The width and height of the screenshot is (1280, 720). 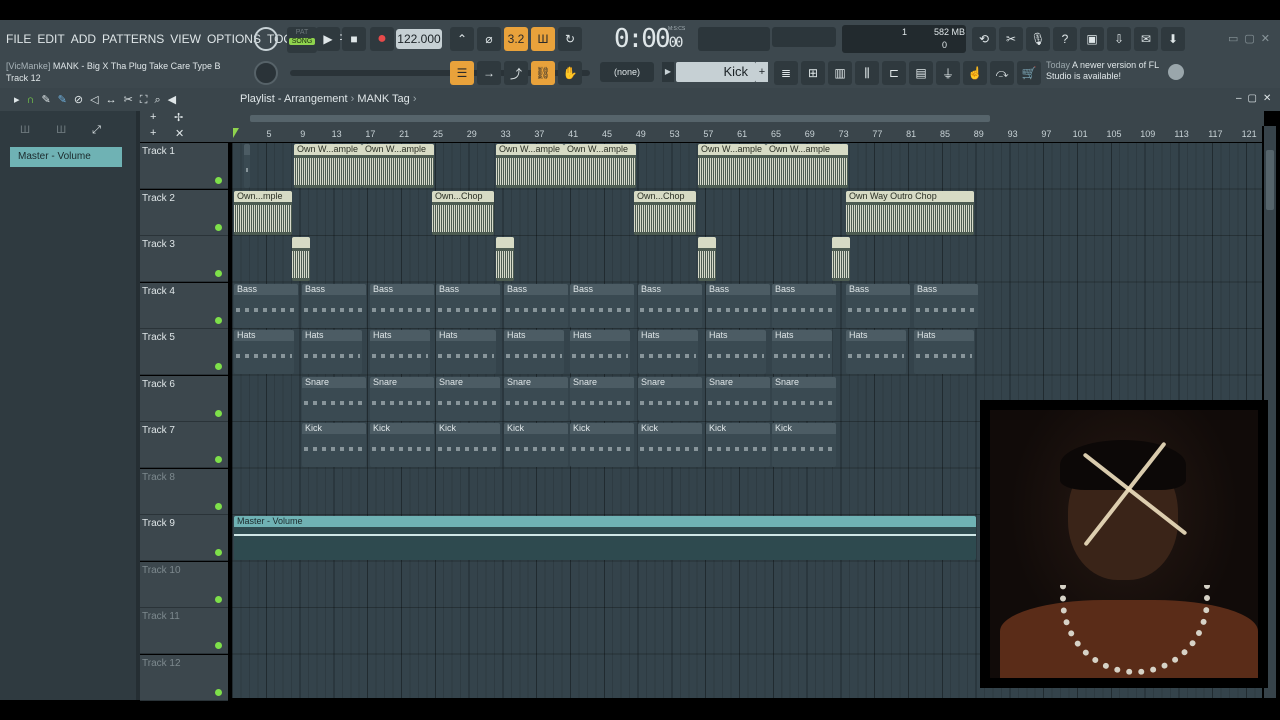 I want to click on automation-clip: Master - Volume, so click(x=605, y=538).